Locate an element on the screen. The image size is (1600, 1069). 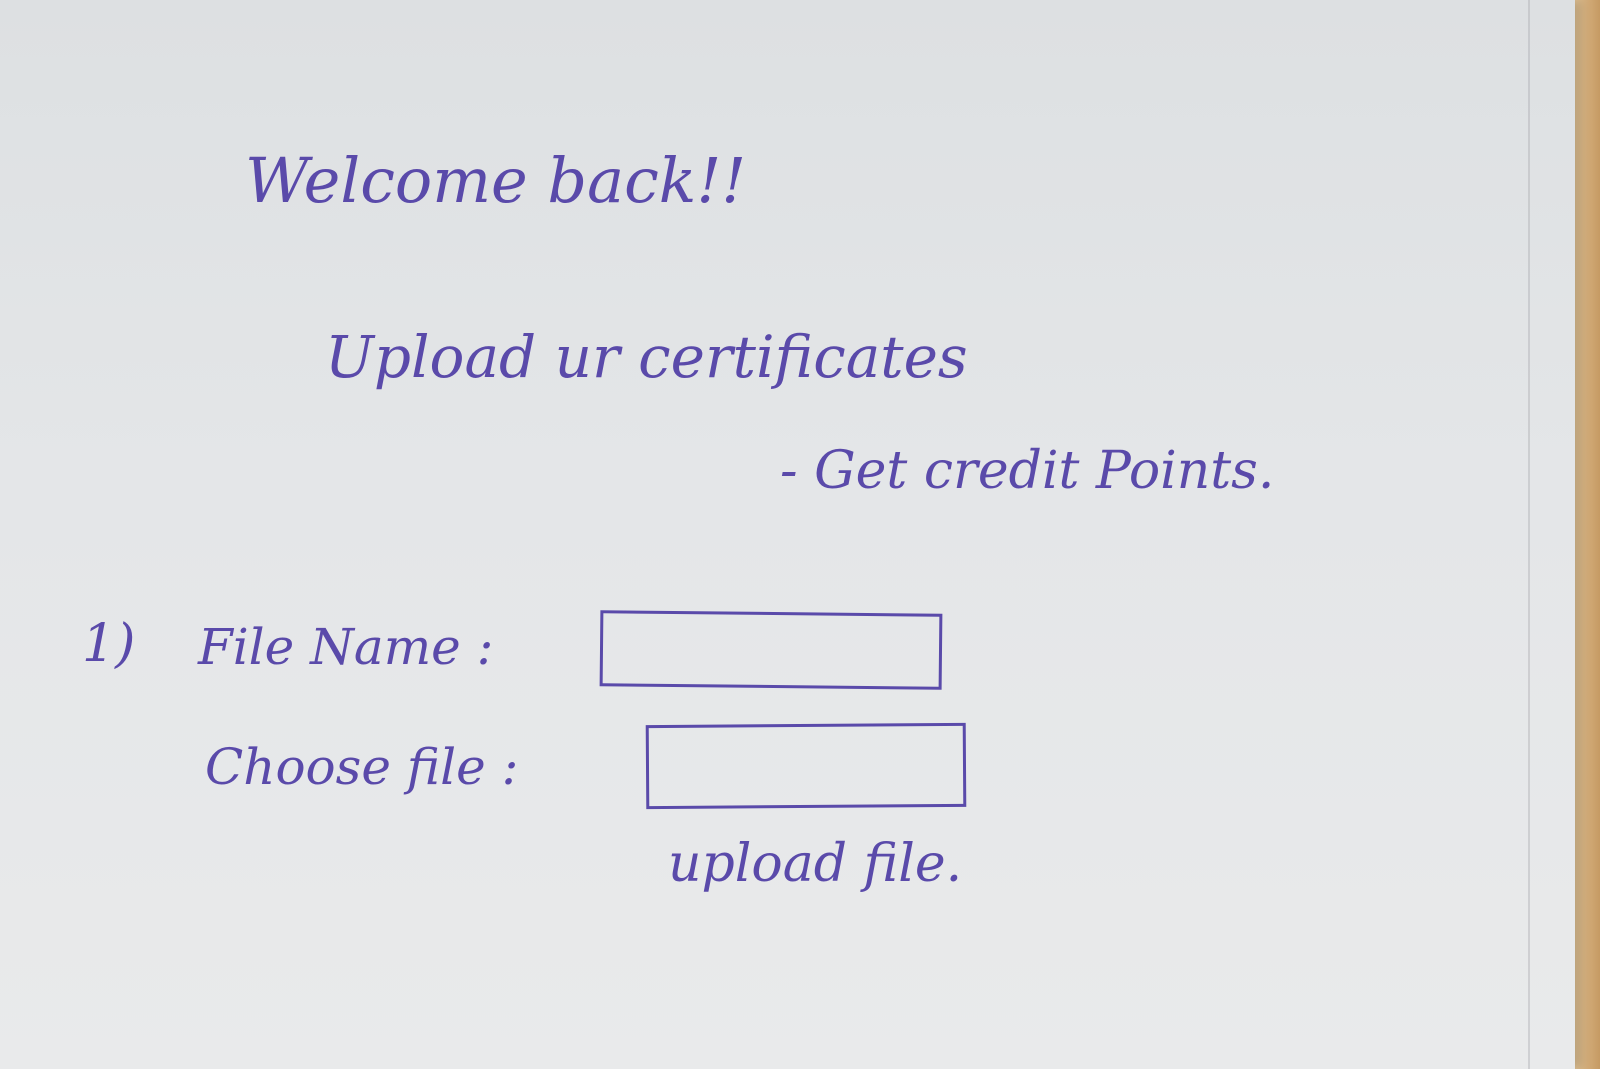
welcome-heading: Welcome back!! is located at coordinates (496, 180).